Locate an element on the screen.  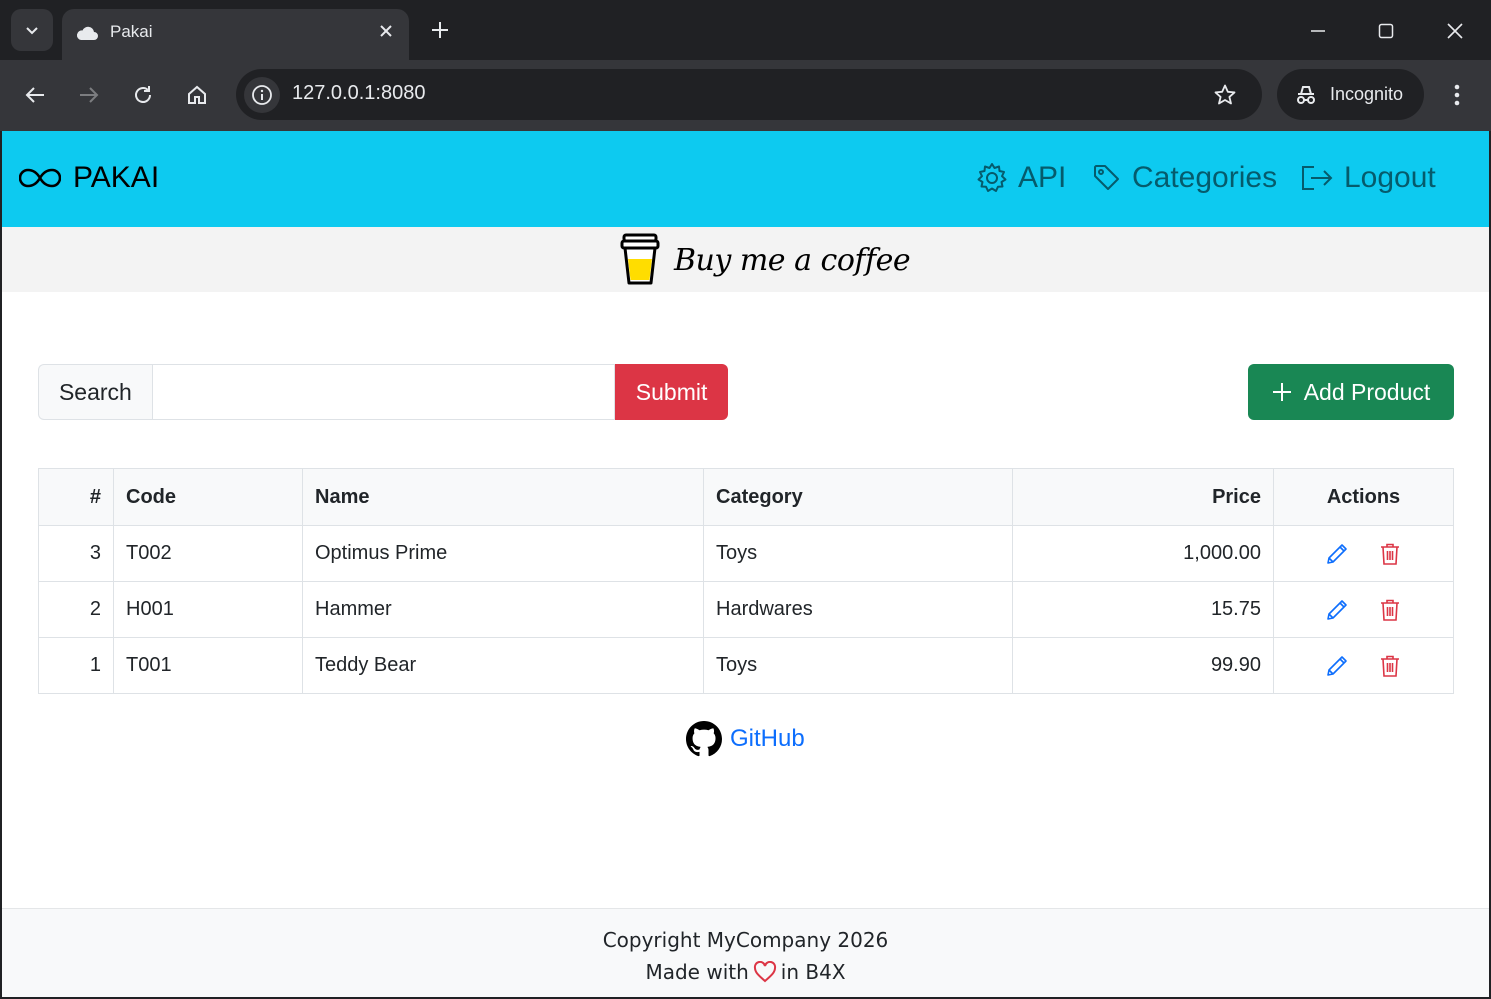
incognito-indicator: Incognito is located at coordinates (1350, 94).